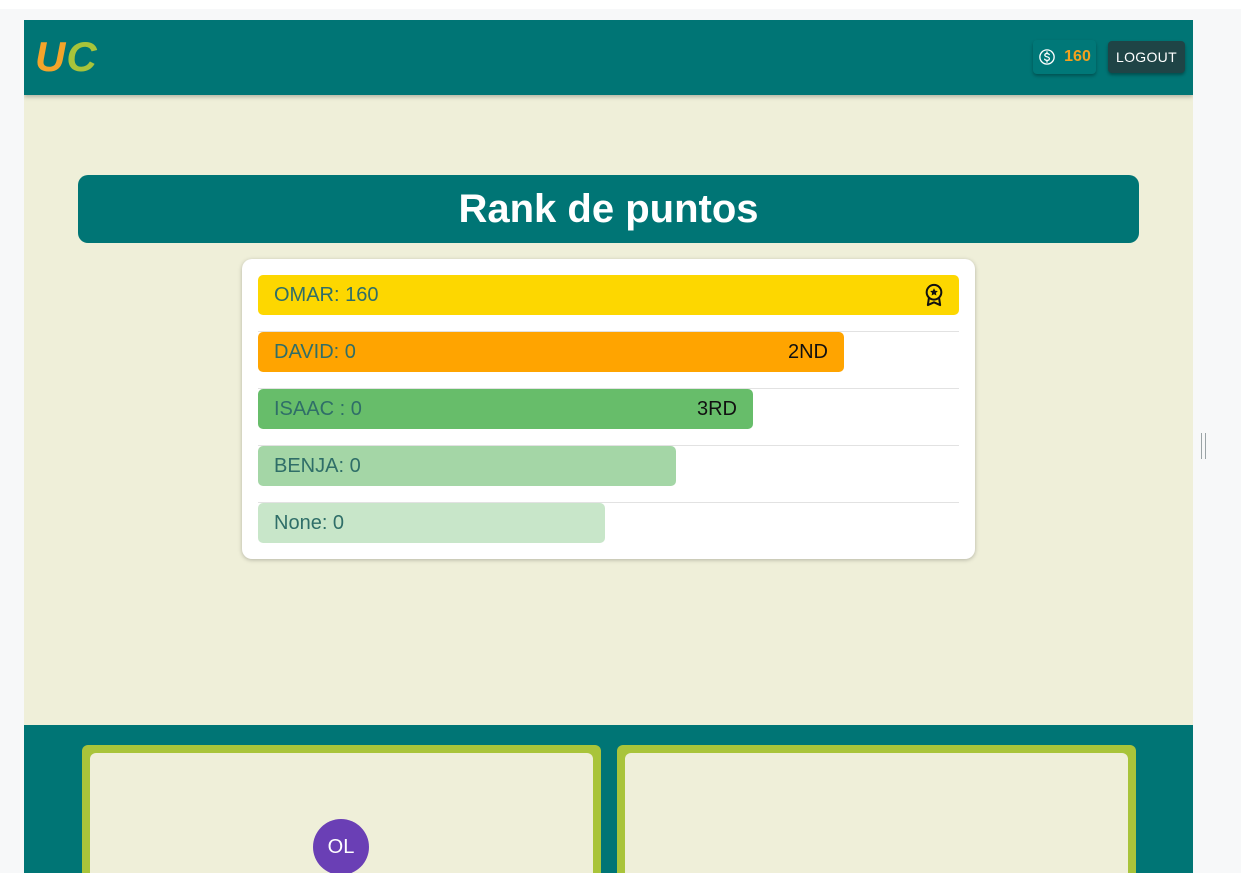 This screenshot has width=1241, height=873. What do you see at coordinates (876, 813) in the screenshot?
I see `footer-card-right-inner` at bounding box center [876, 813].